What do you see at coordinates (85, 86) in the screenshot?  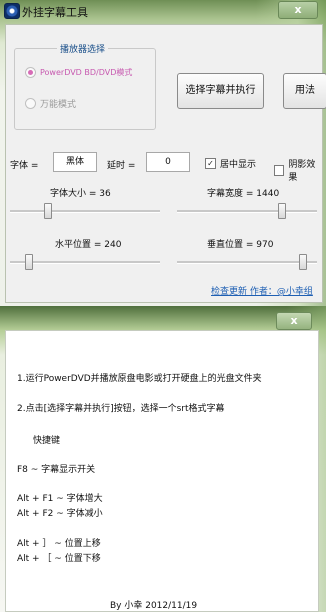 I see `player-select-group: 播放器选择 PowerDVD BD/DVD模式 万能模式` at bounding box center [85, 86].